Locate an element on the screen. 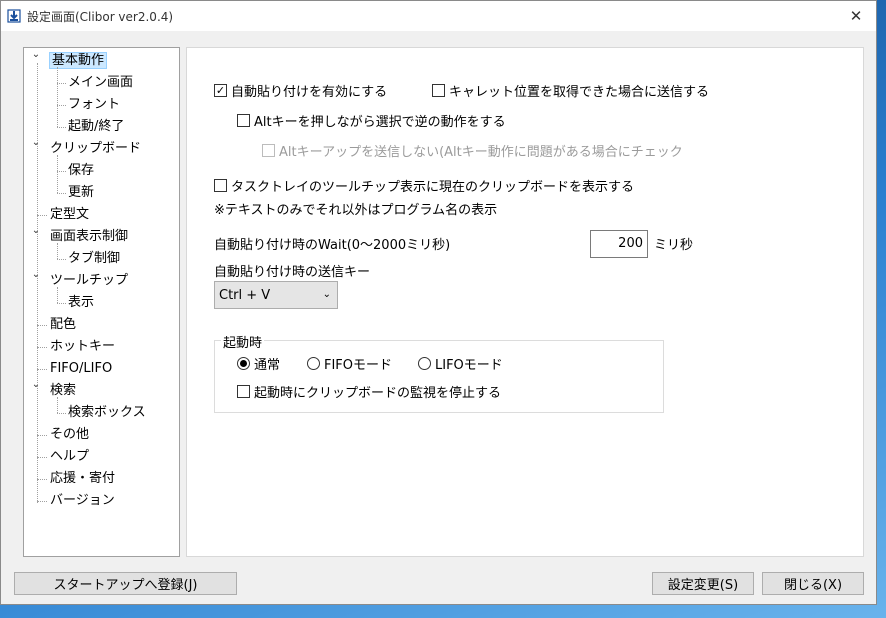 This screenshot has width=886, height=618. tree-item: 起動/終了 is located at coordinates (96, 127).